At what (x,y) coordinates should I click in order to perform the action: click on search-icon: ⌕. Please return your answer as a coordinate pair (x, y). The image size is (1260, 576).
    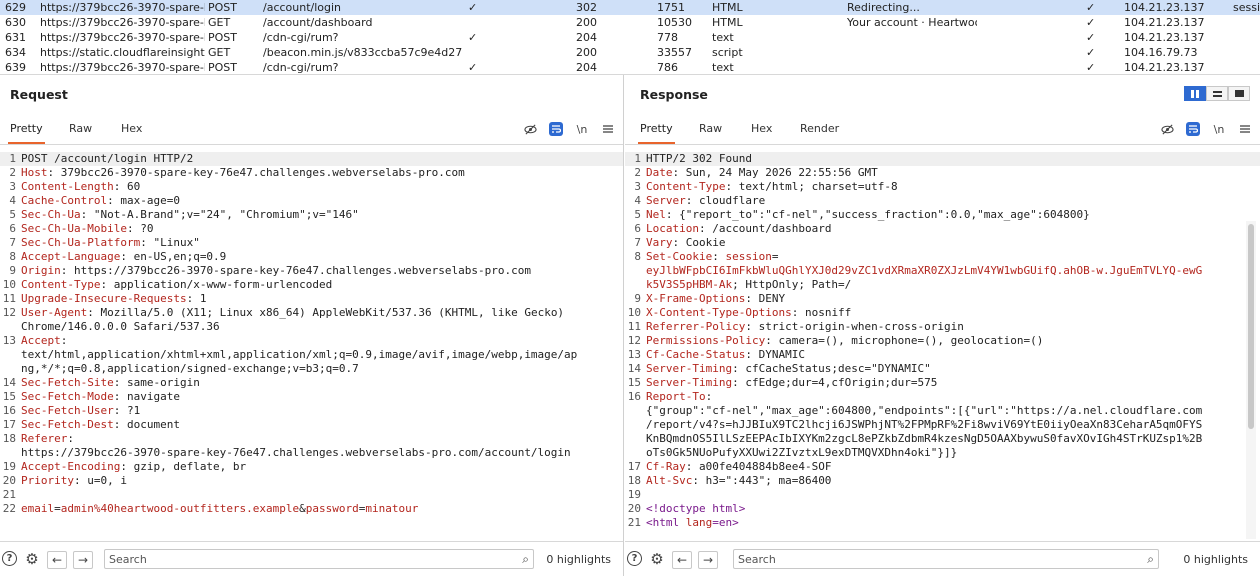
    Looking at the image, I should click on (1150, 559).